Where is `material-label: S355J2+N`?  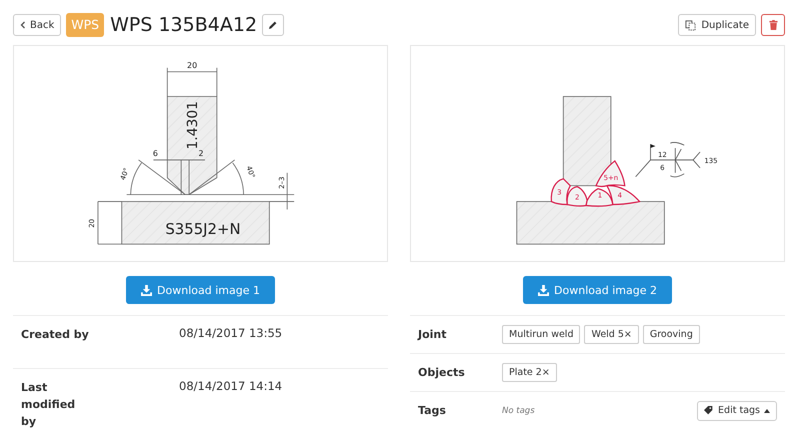 material-label: S355J2+N is located at coordinates (203, 229).